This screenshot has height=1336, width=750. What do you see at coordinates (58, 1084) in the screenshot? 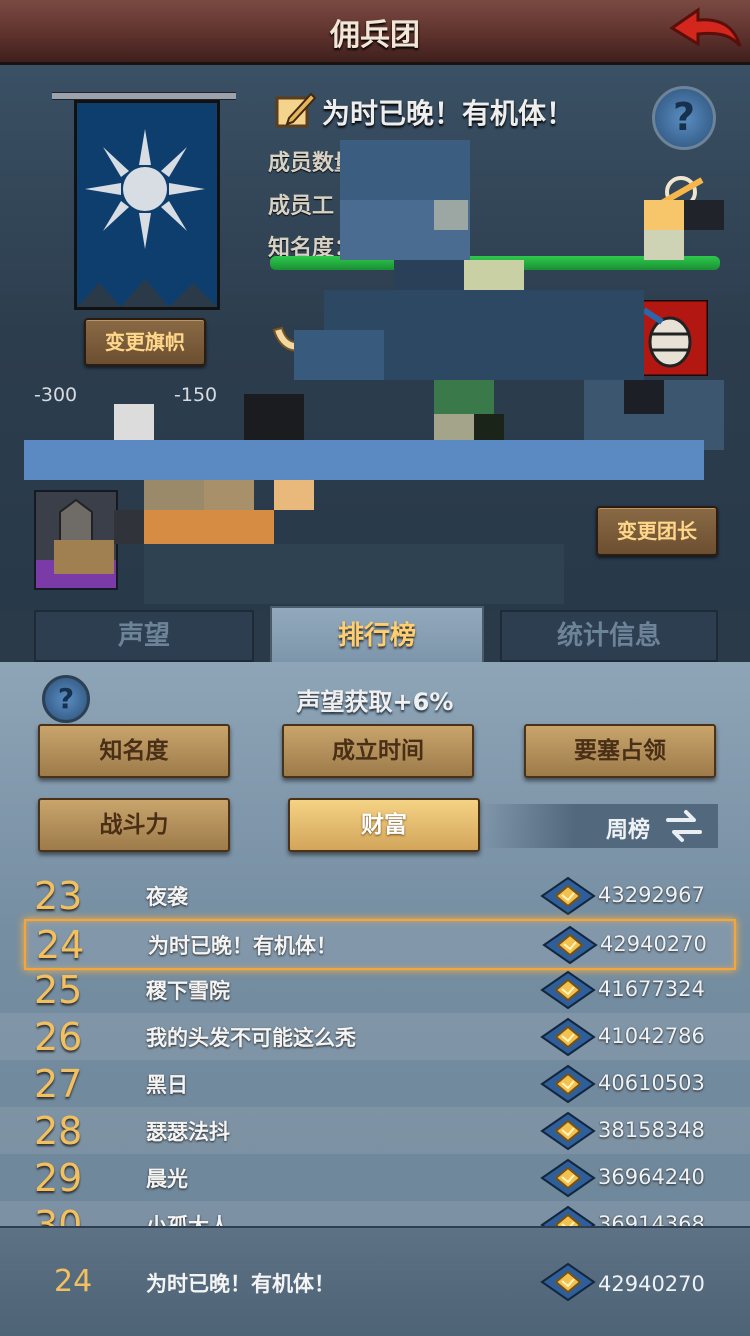
I see `rank-number: 27` at bounding box center [58, 1084].